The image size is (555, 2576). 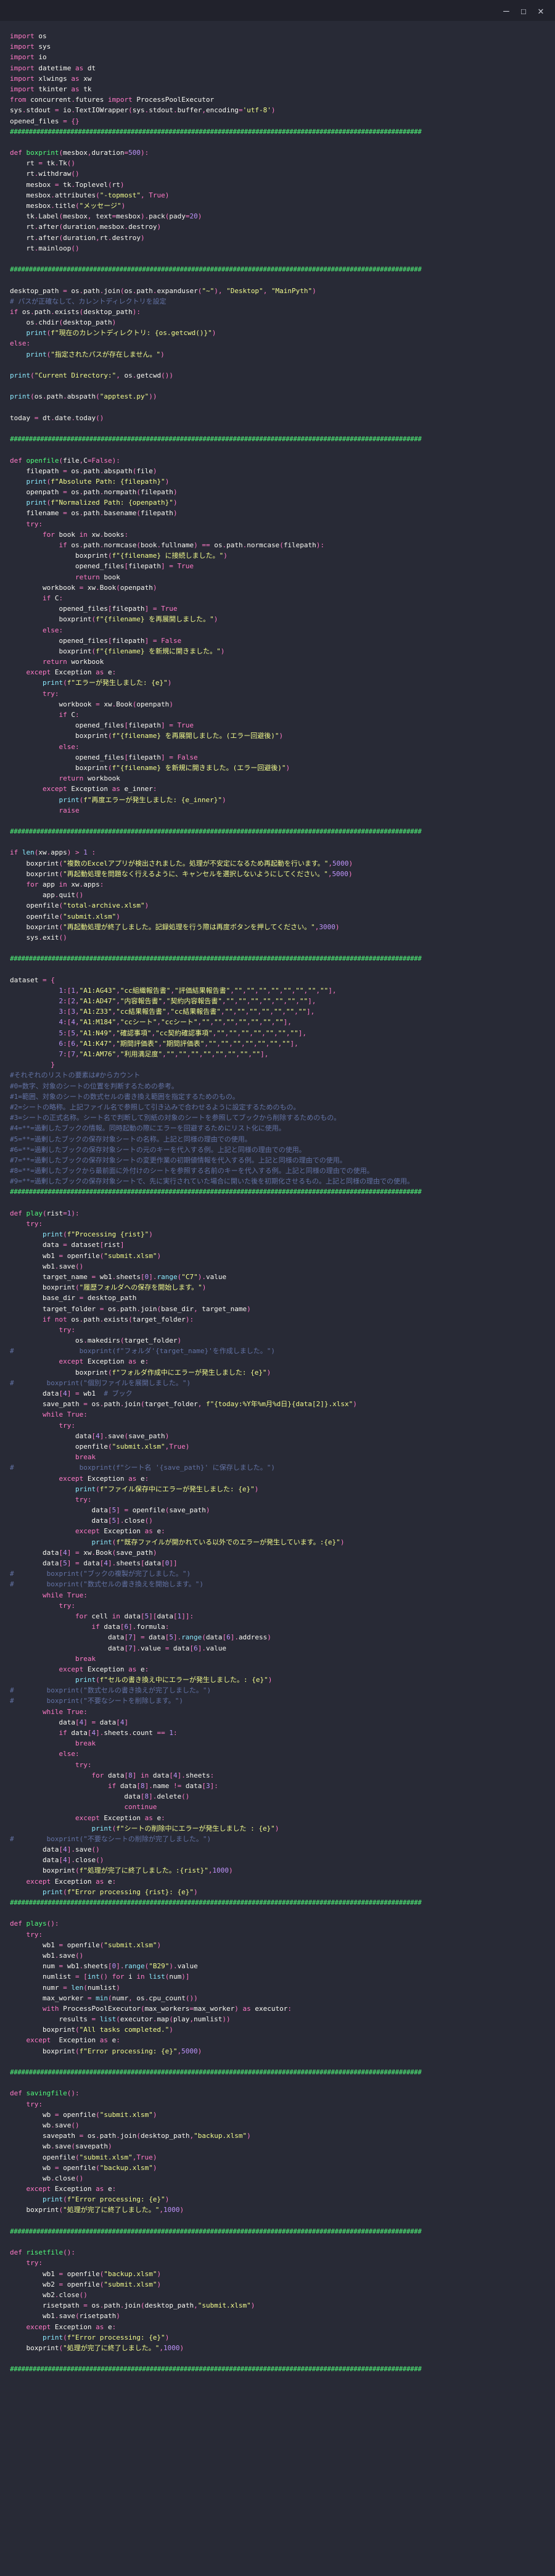 What do you see at coordinates (47, 1955) in the screenshot?
I see `code-line: wb1.save()` at bounding box center [47, 1955].